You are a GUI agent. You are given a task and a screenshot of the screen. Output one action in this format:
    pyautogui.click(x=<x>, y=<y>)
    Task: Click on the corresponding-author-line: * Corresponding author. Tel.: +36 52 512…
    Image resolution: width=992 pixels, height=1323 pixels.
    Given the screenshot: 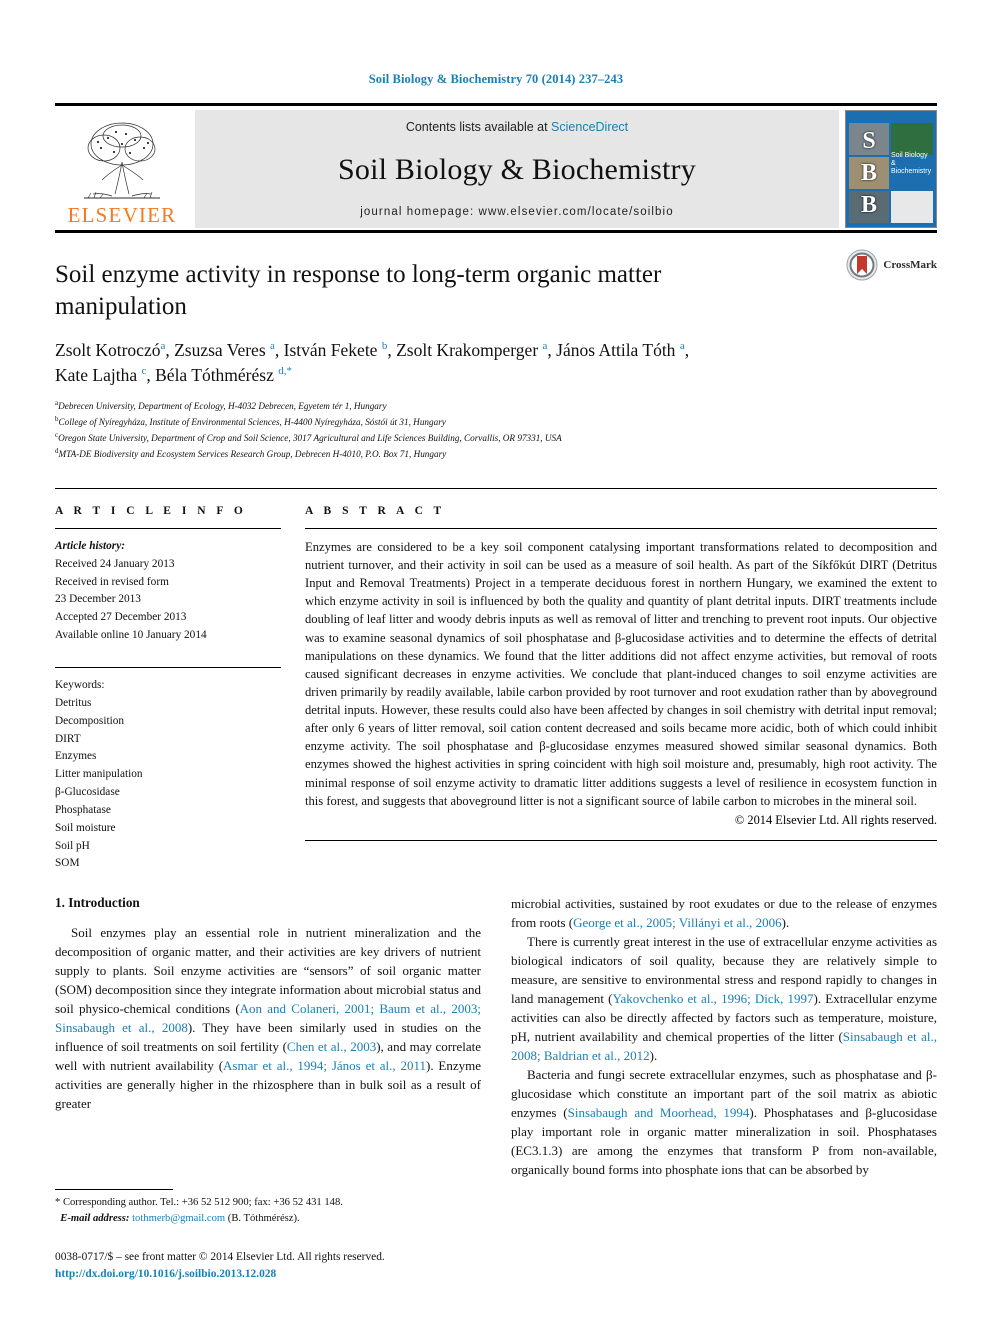 What is the action you would take?
    pyautogui.click(x=199, y=1203)
    